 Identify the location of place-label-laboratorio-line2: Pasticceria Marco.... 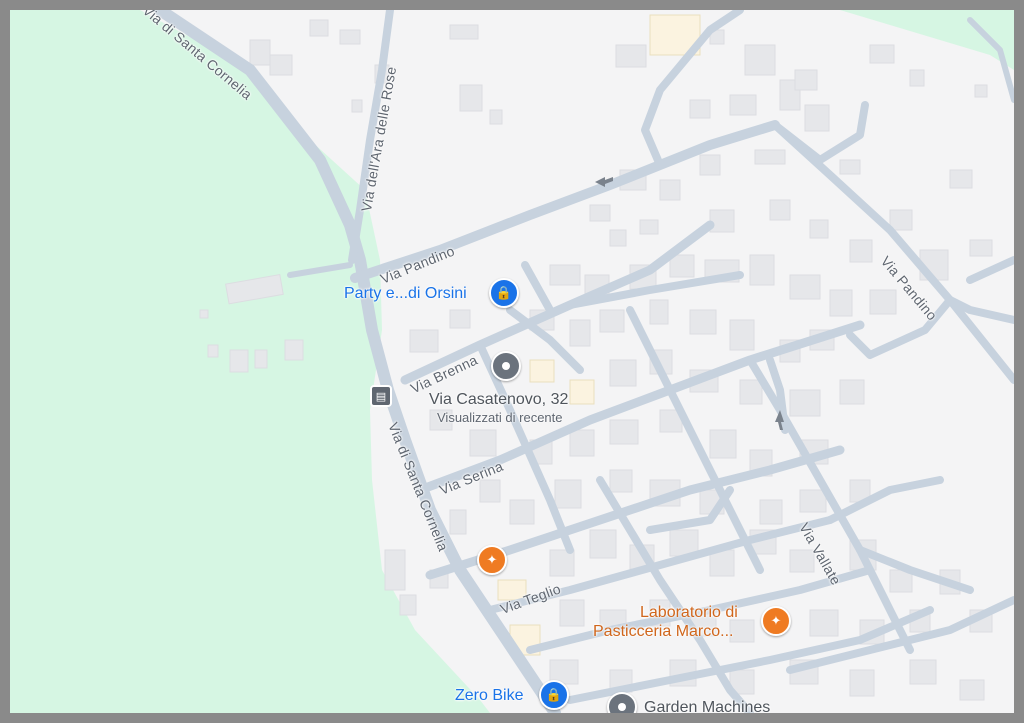
(663, 631).